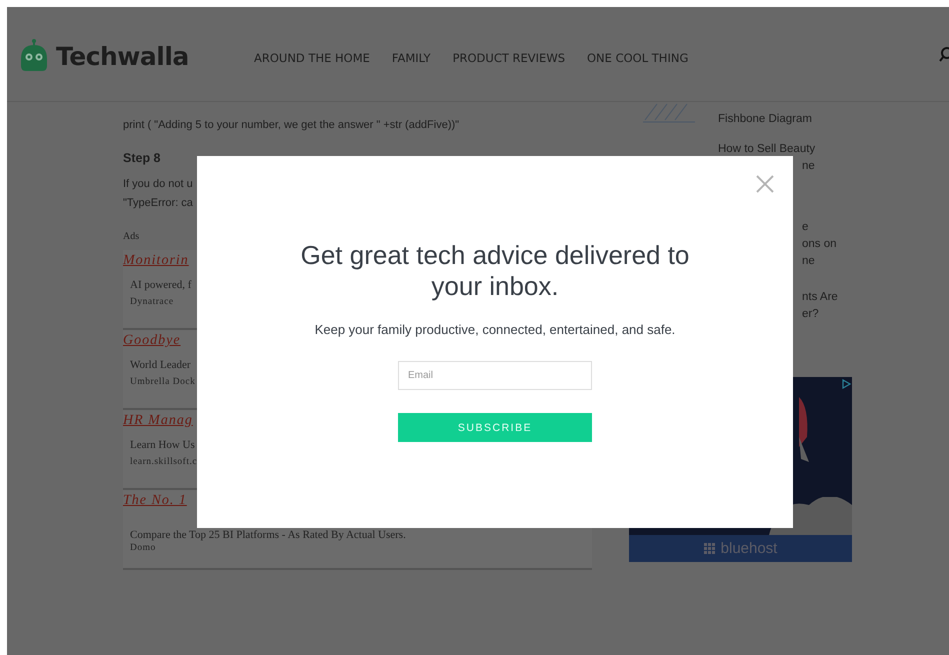 This screenshot has width=949, height=655. I want to click on ad-source: Domo, so click(143, 548).